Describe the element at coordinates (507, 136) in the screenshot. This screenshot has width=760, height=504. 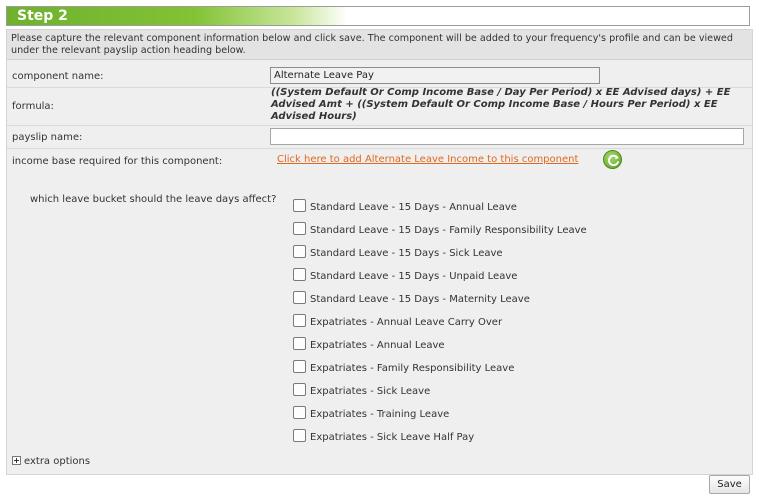
I see `payslip-name-input` at that location.